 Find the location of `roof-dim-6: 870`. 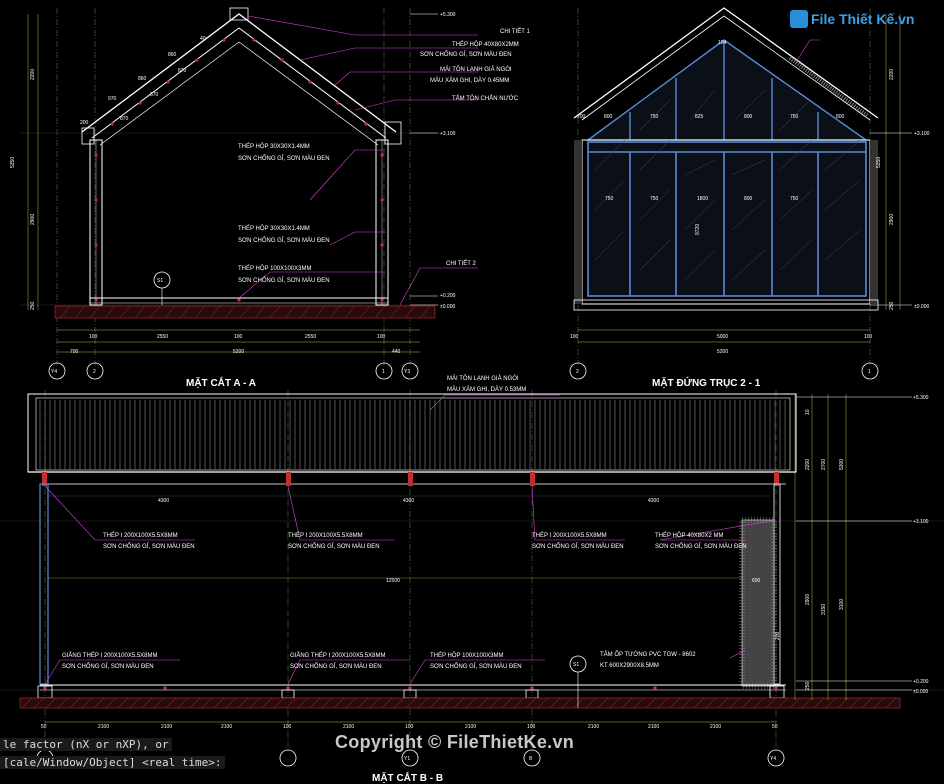

roof-dim-6: 870 is located at coordinates (154, 95).